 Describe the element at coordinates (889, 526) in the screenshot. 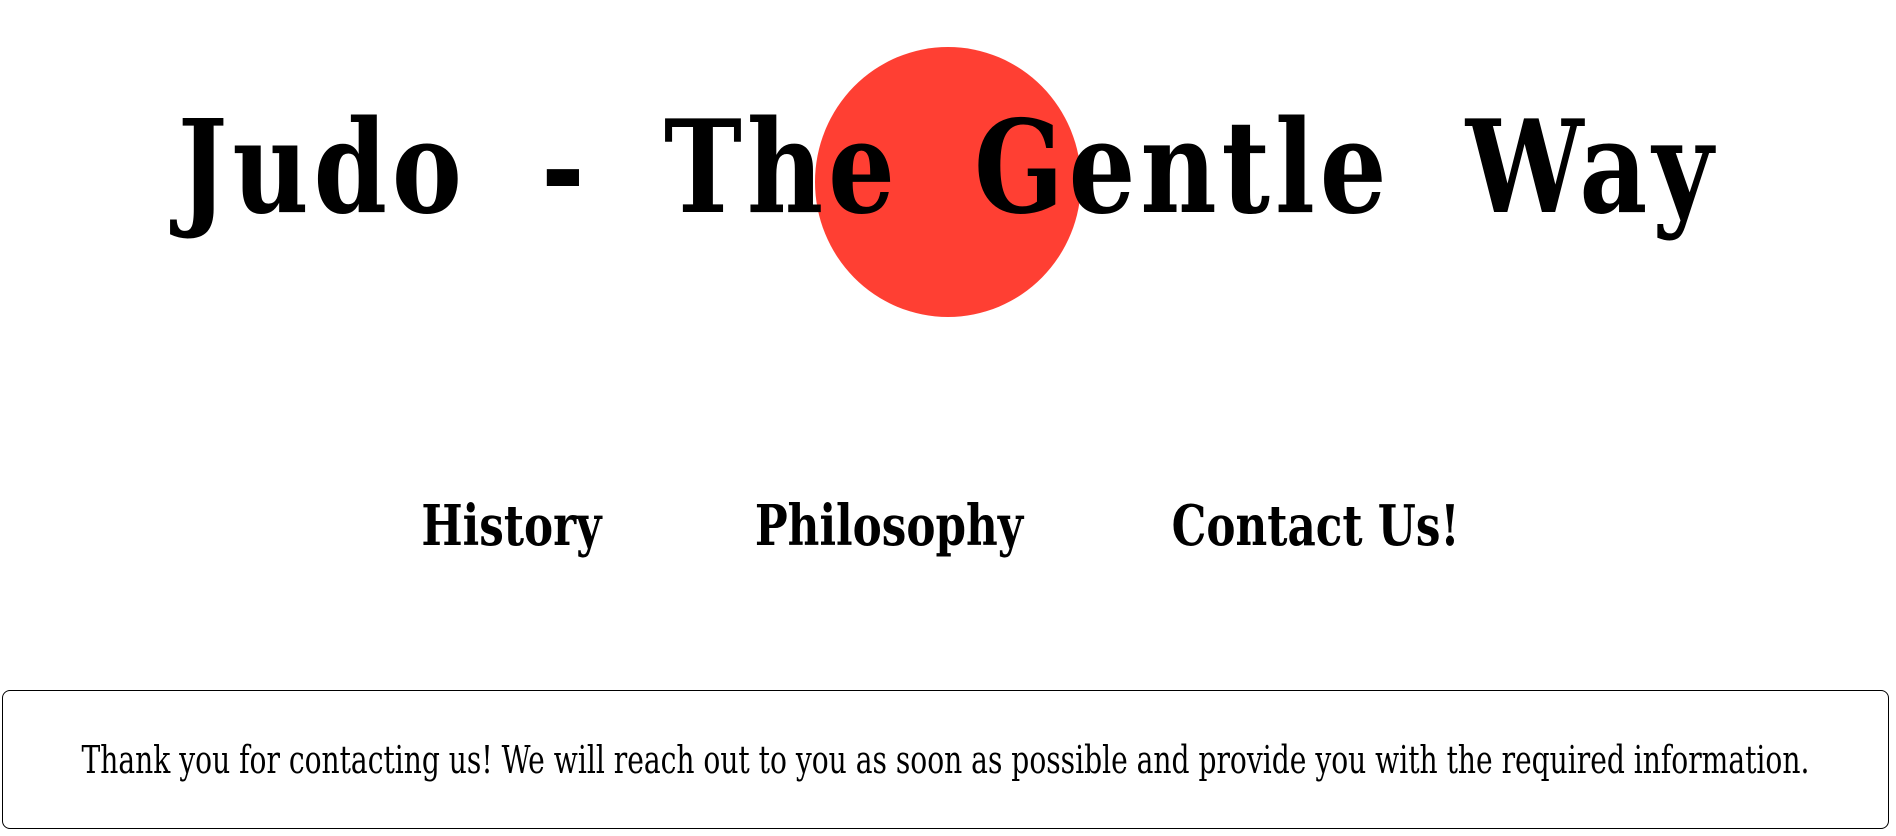

I see `nav-link-philosophy: Philosophy` at that location.